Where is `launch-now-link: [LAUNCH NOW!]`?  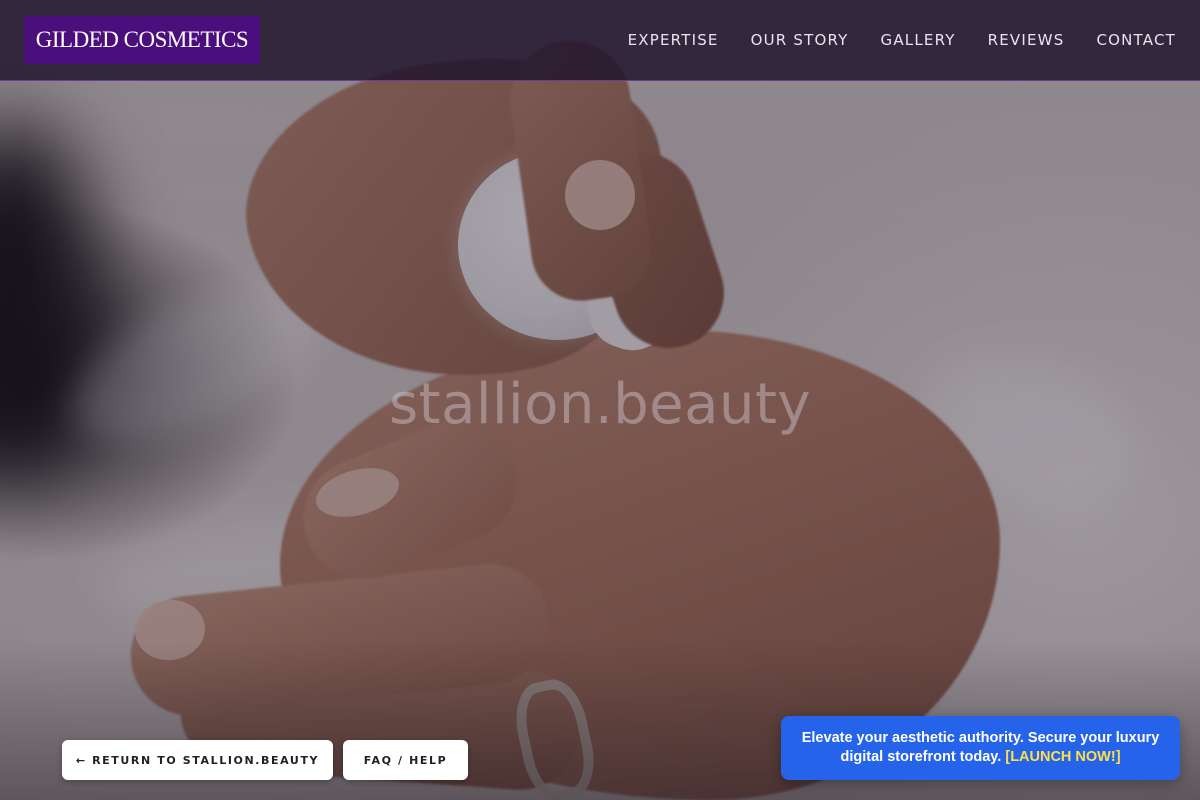
launch-now-link: [LAUNCH NOW!] is located at coordinates (1062, 757).